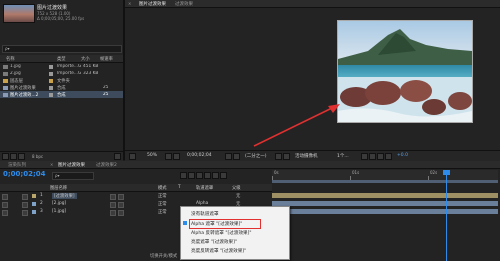  What do you see at coordinates (234, 241) in the screenshot?
I see `menu-item-luma-matte: 亮度遮罩 "[过渡效果]"` at bounding box center [234, 241].